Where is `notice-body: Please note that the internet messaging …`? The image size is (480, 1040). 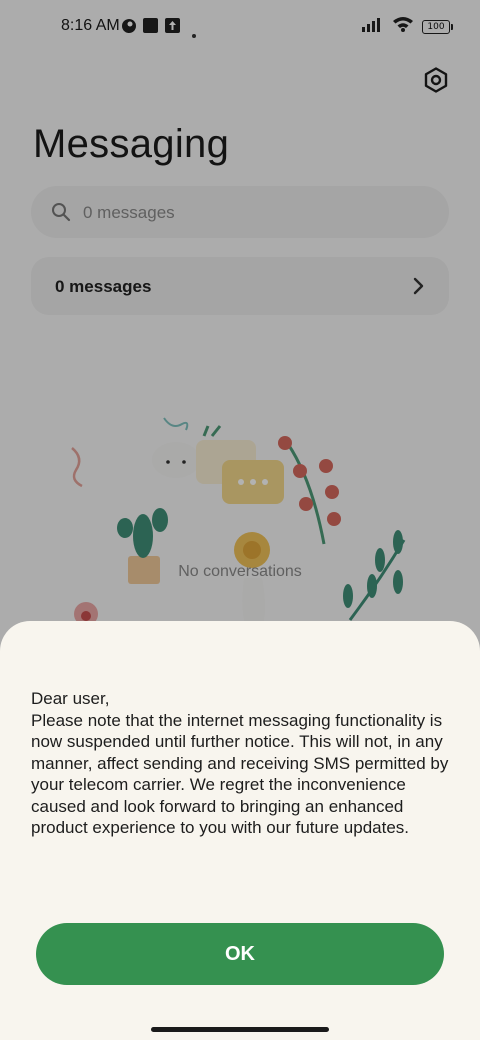
notice-body: Please note that the internet messaging … is located at coordinates (240, 774).